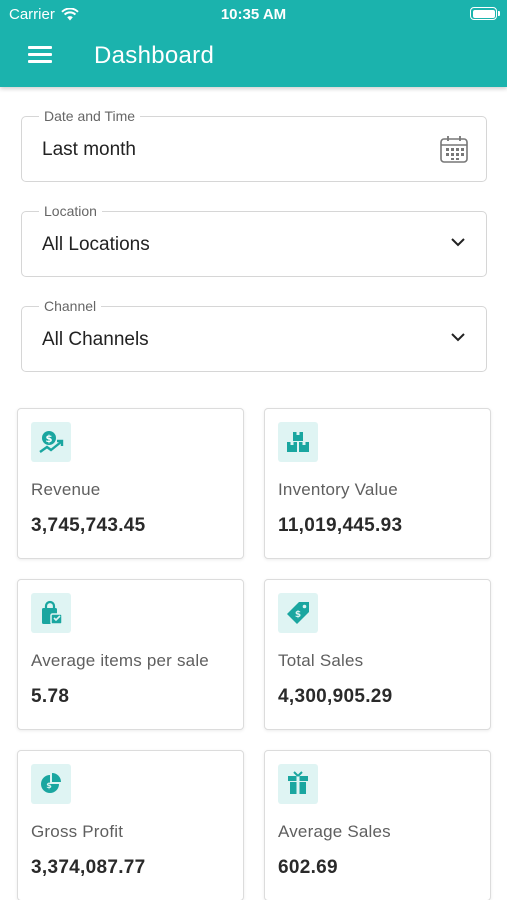 The image size is (507, 900). I want to click on card-value: 11,019,445.93, so click(340, 525).